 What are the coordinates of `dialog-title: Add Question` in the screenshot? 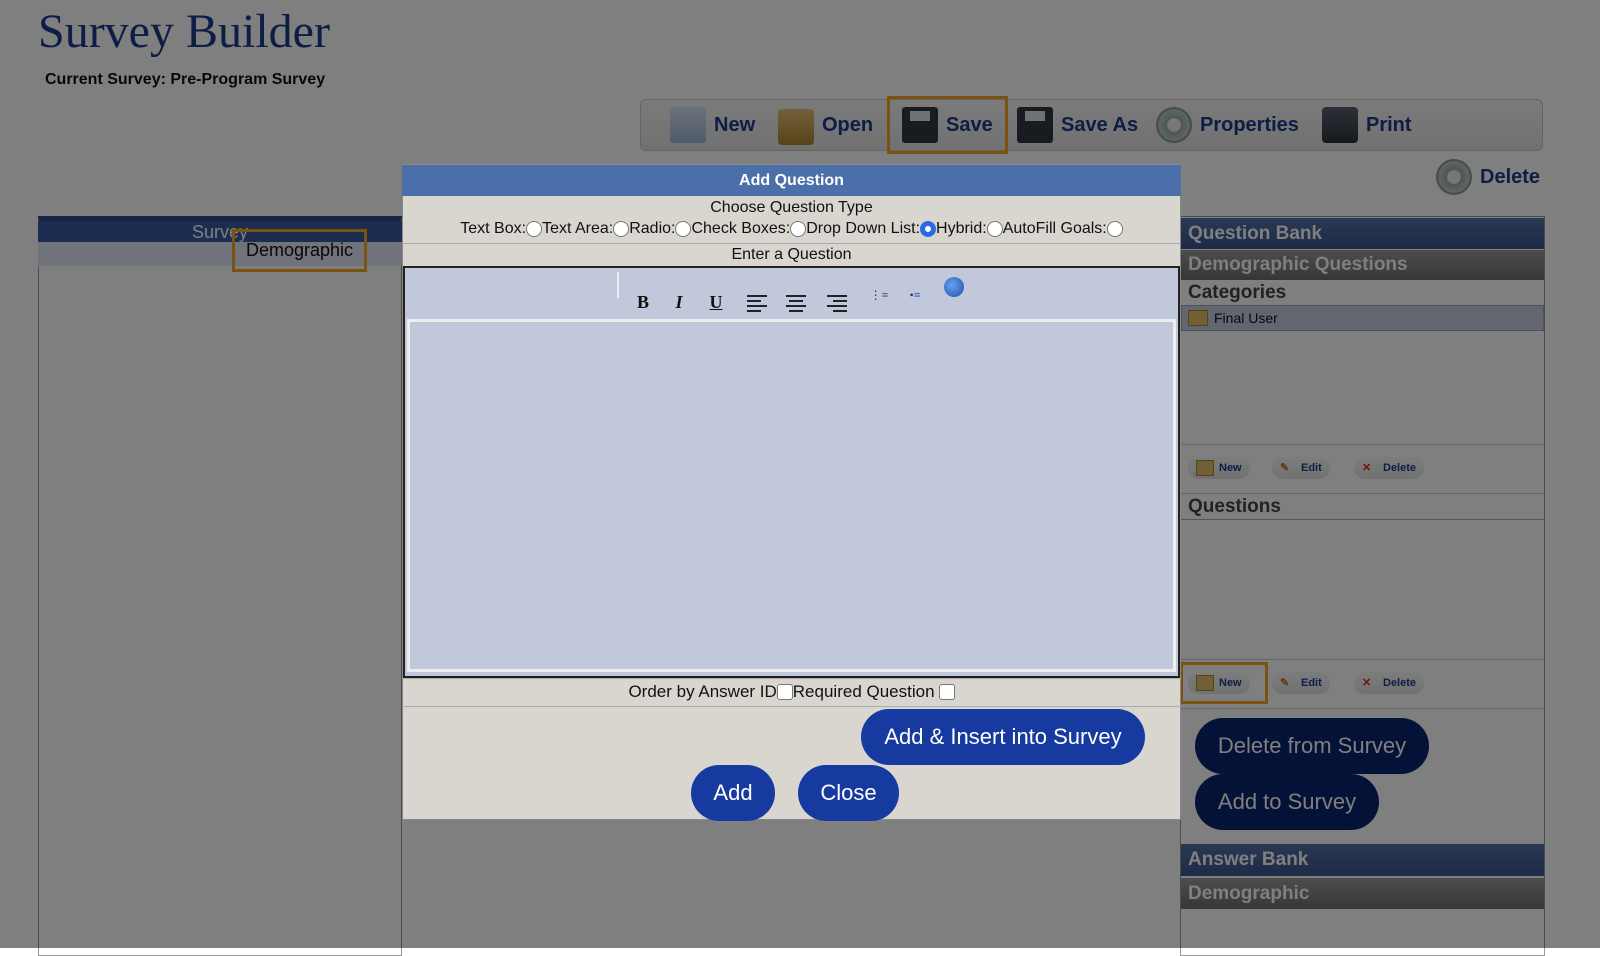 It's located at (791, 180).